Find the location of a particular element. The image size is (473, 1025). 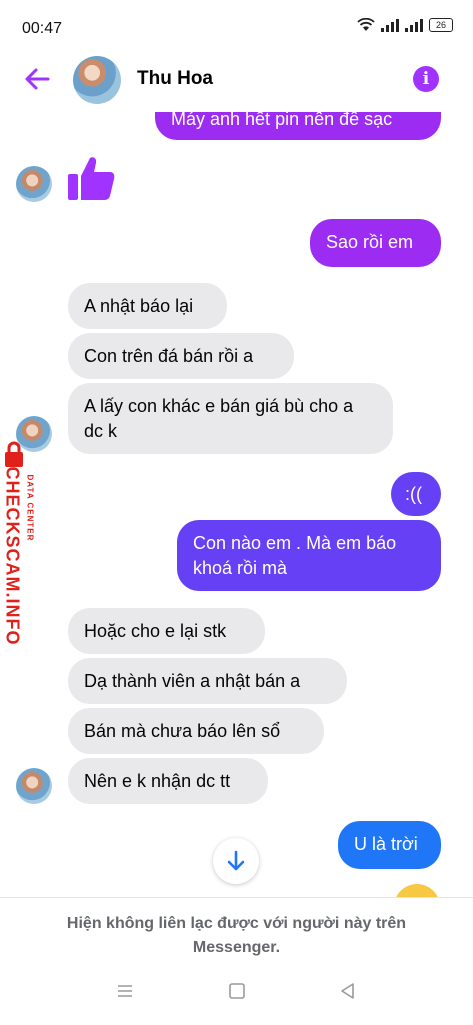

message-outgoing: U là trời is located at coordinates (389, 845).